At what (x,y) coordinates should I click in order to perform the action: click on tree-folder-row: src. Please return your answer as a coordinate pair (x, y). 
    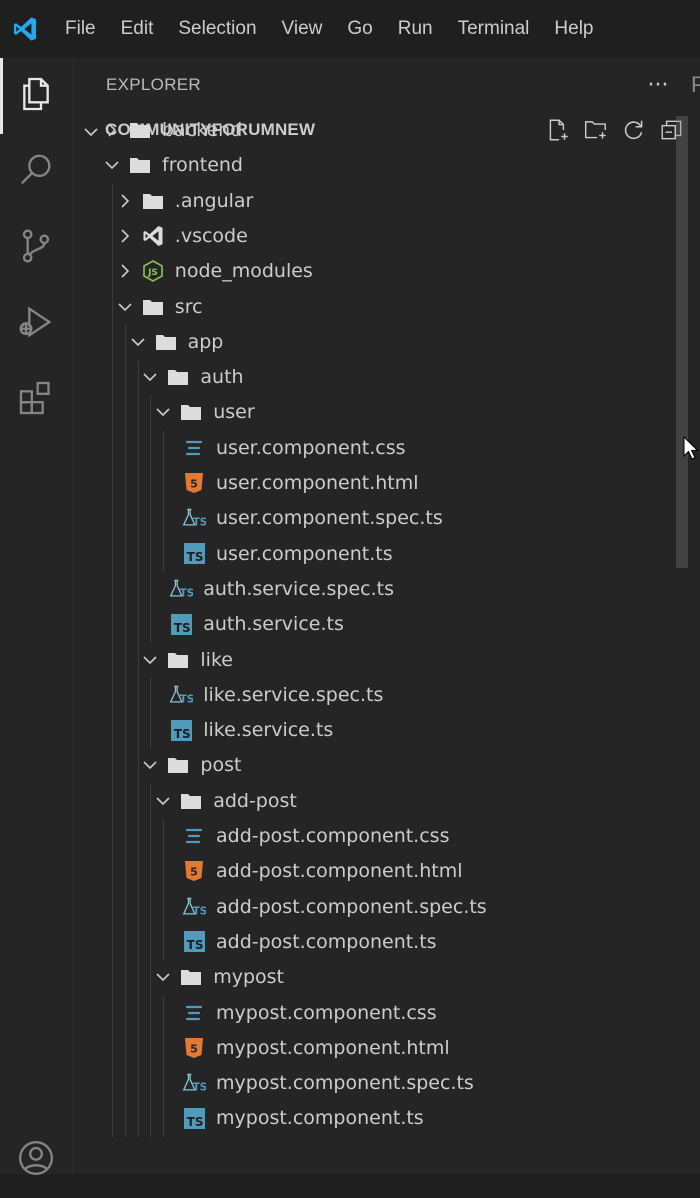
    Looking at the image, I should click on (378, 307).